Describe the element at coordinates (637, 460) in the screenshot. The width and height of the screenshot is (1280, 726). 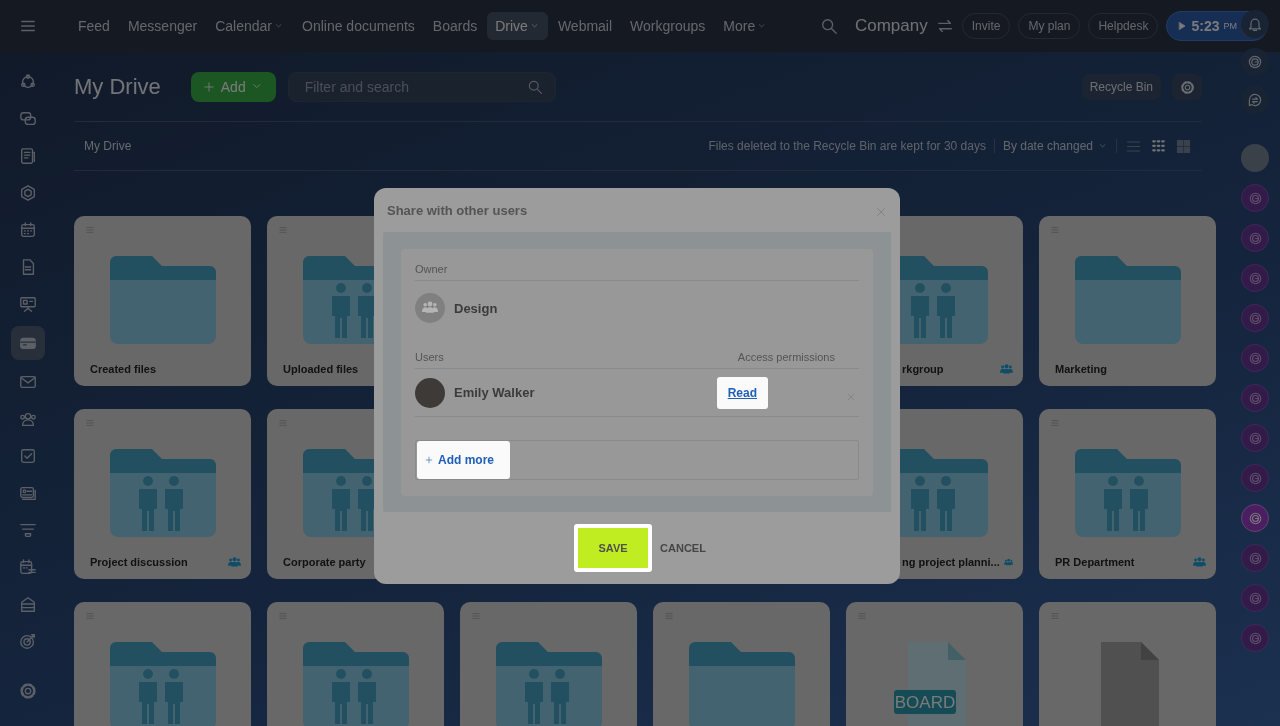
I see `add-users-field: Add more` at that location.